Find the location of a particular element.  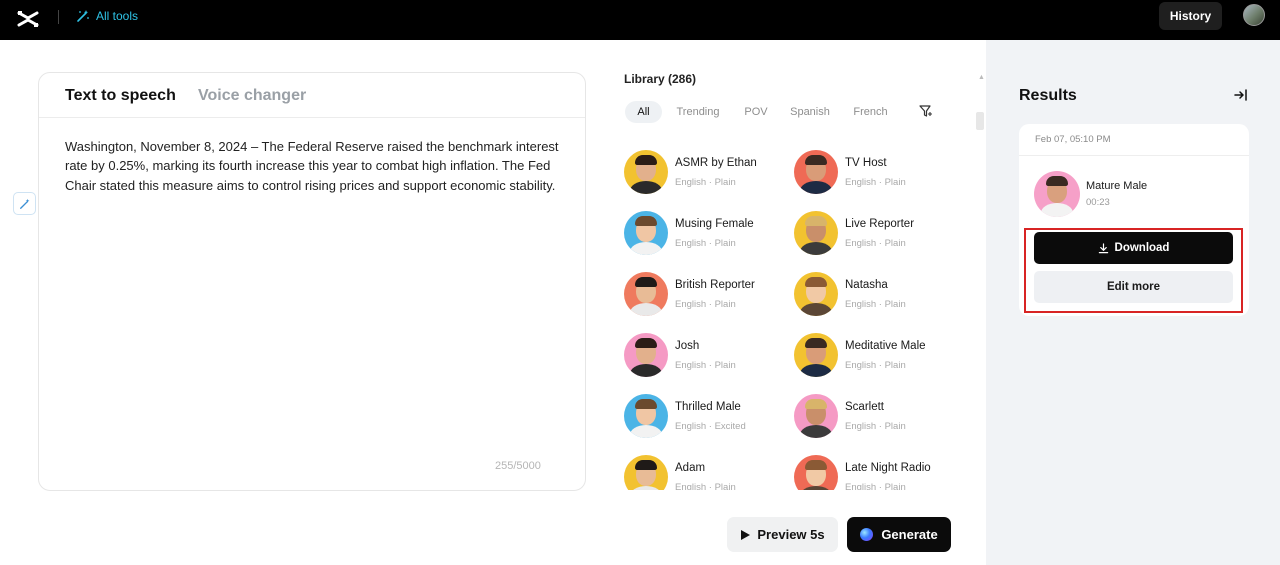

result-duration: 00:23 is located at coordinates (1098, 202).